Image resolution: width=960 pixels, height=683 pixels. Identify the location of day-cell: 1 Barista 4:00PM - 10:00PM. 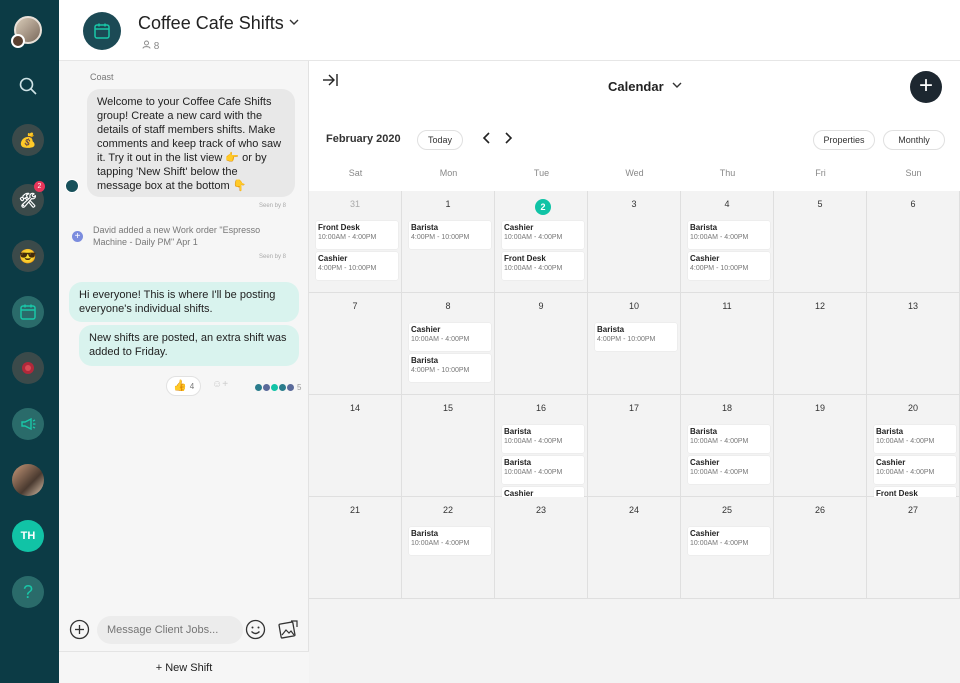
(448, 242).